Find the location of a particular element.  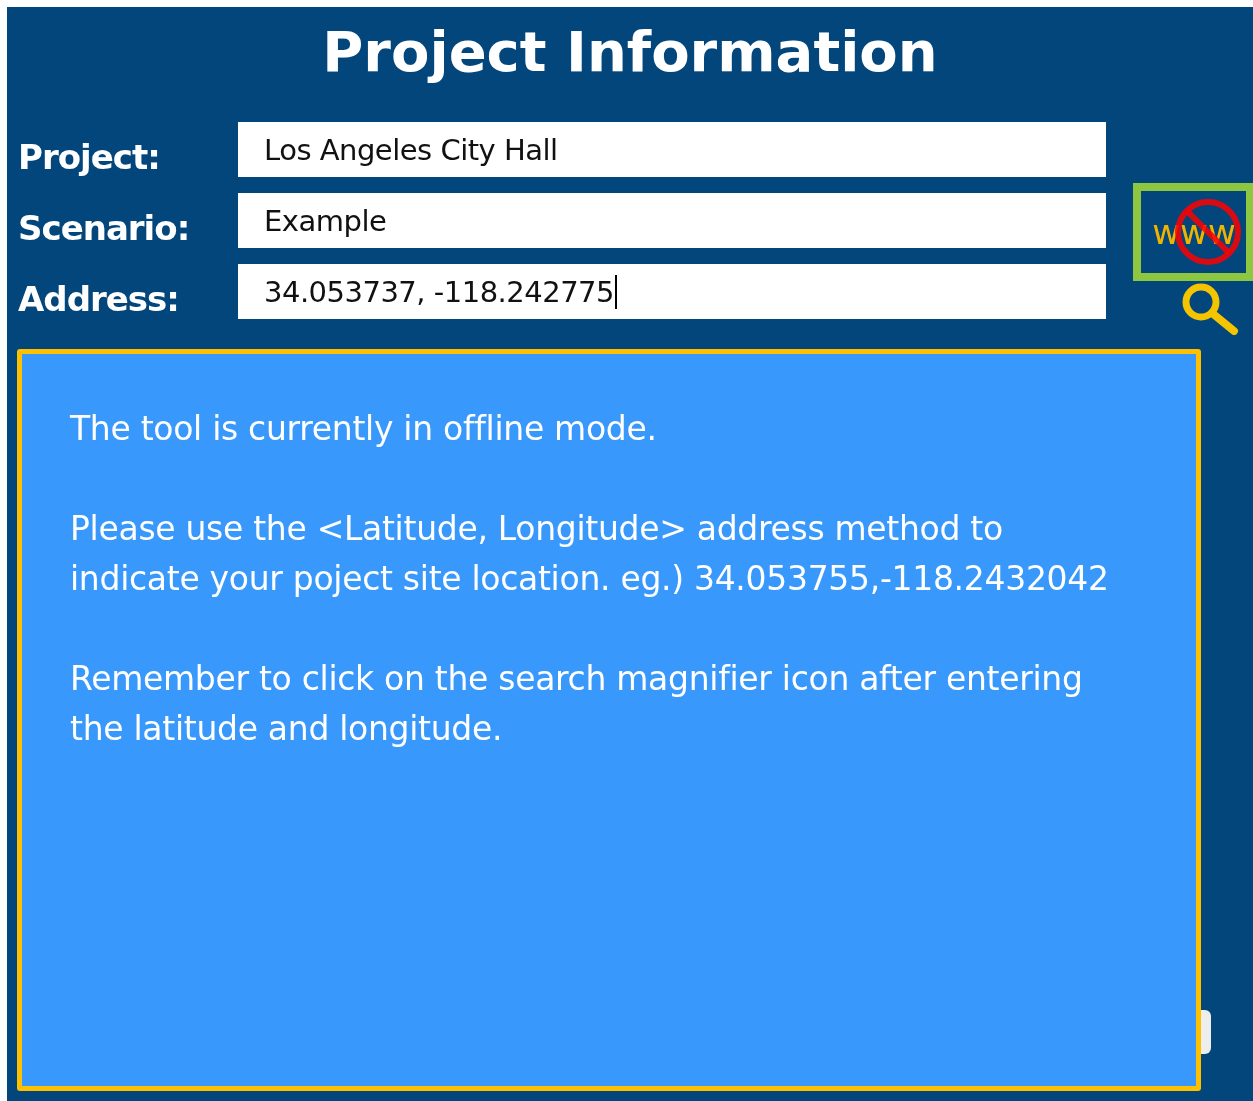

message-text: The tool is currently in offline mode. is located at coordinates (364, 429).